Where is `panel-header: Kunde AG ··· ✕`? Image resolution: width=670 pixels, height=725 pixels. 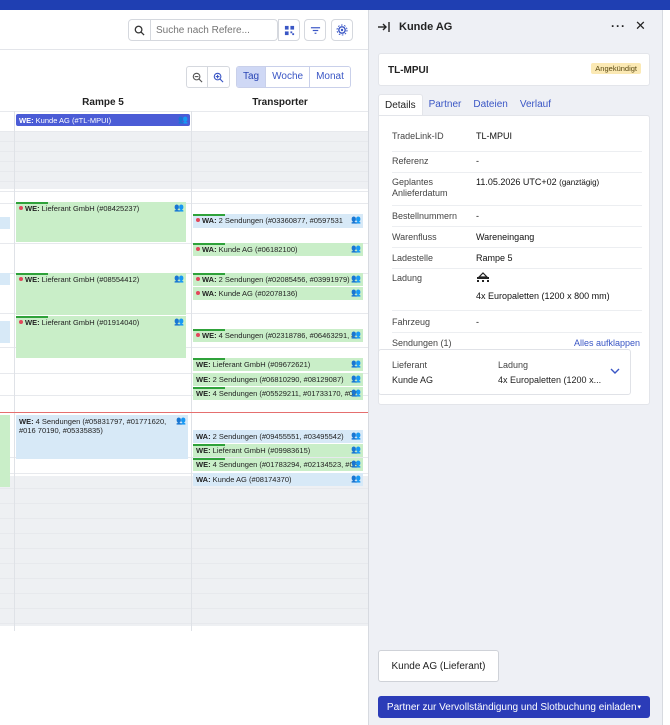
panel-header: Kunde AG ··· ✕ is located at coordinates (516, 27).